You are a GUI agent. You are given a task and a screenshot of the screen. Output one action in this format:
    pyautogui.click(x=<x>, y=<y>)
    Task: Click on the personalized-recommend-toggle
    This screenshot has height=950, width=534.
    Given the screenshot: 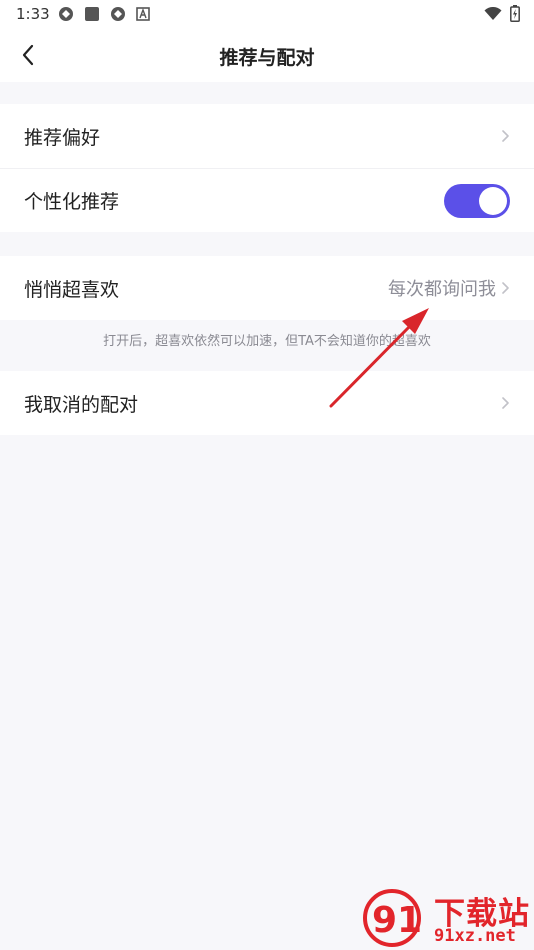 What is the action you would take?
    pyautogui.click(x=477, y=200)
    